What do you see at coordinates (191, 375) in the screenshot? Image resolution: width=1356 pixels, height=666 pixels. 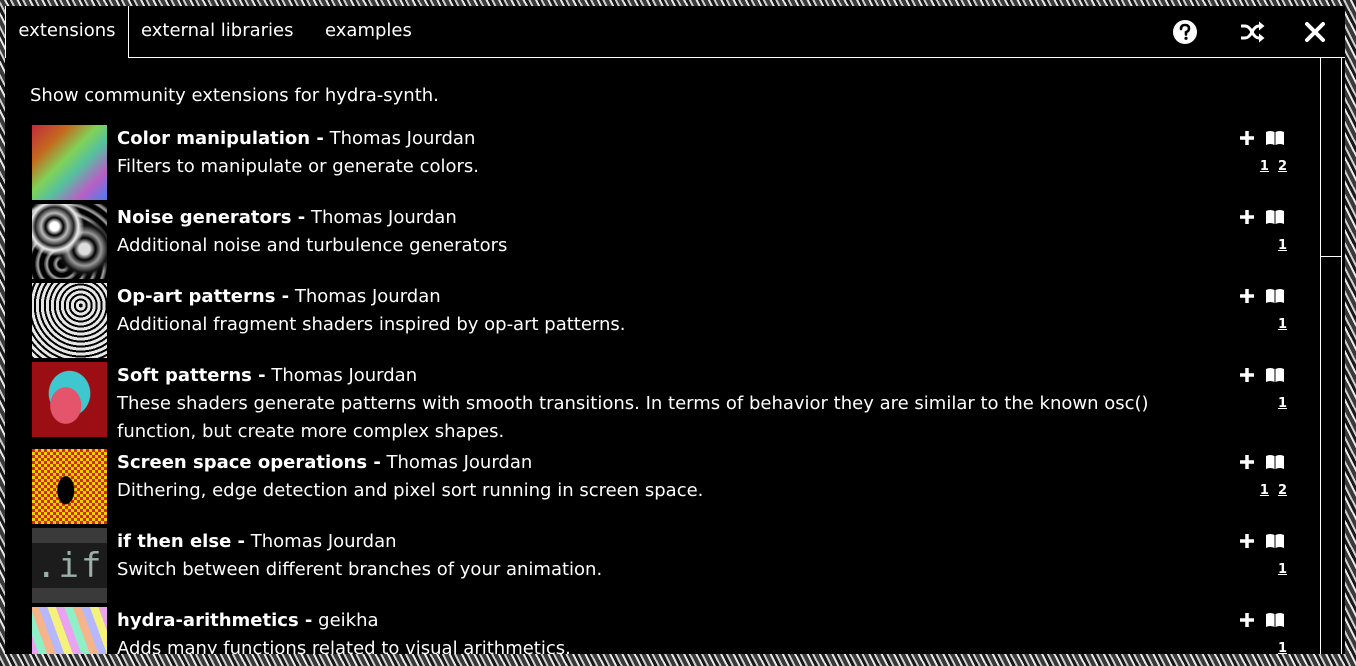 I see `item-title: Soft patterns -` at bounding box center [191, 375].